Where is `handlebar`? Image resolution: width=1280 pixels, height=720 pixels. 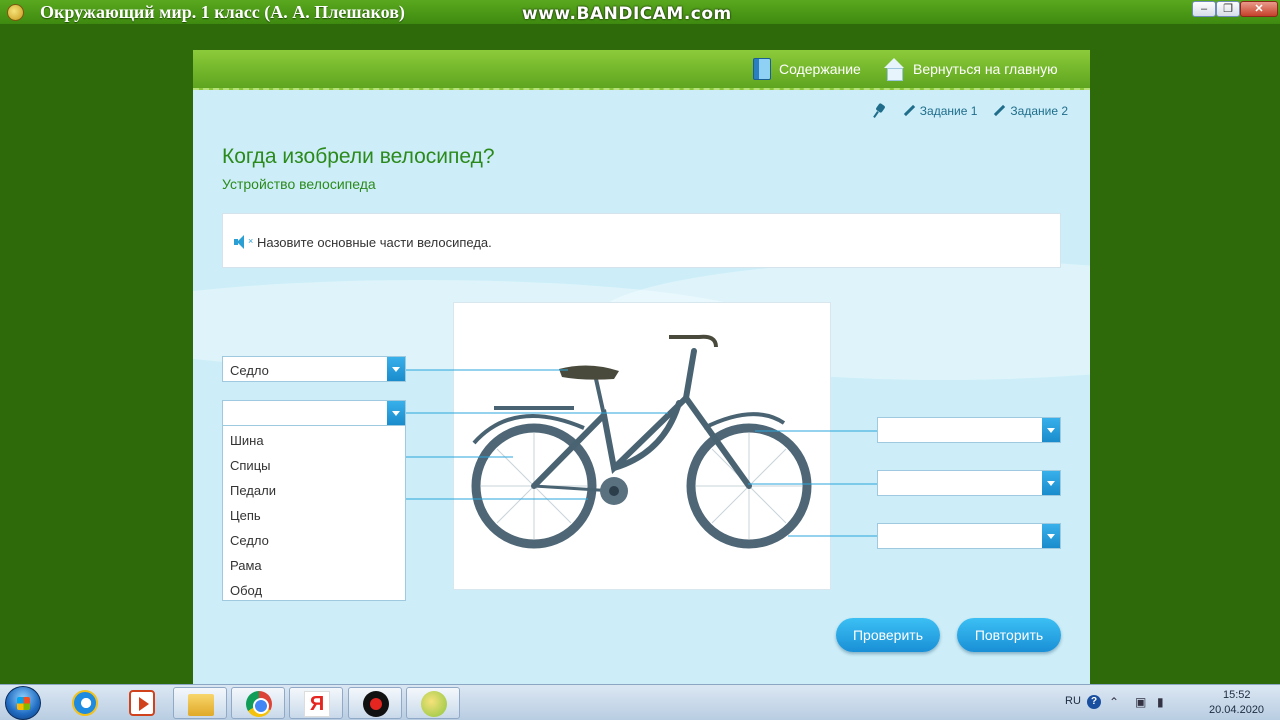
handlebar is located at coordinates (693, 341).